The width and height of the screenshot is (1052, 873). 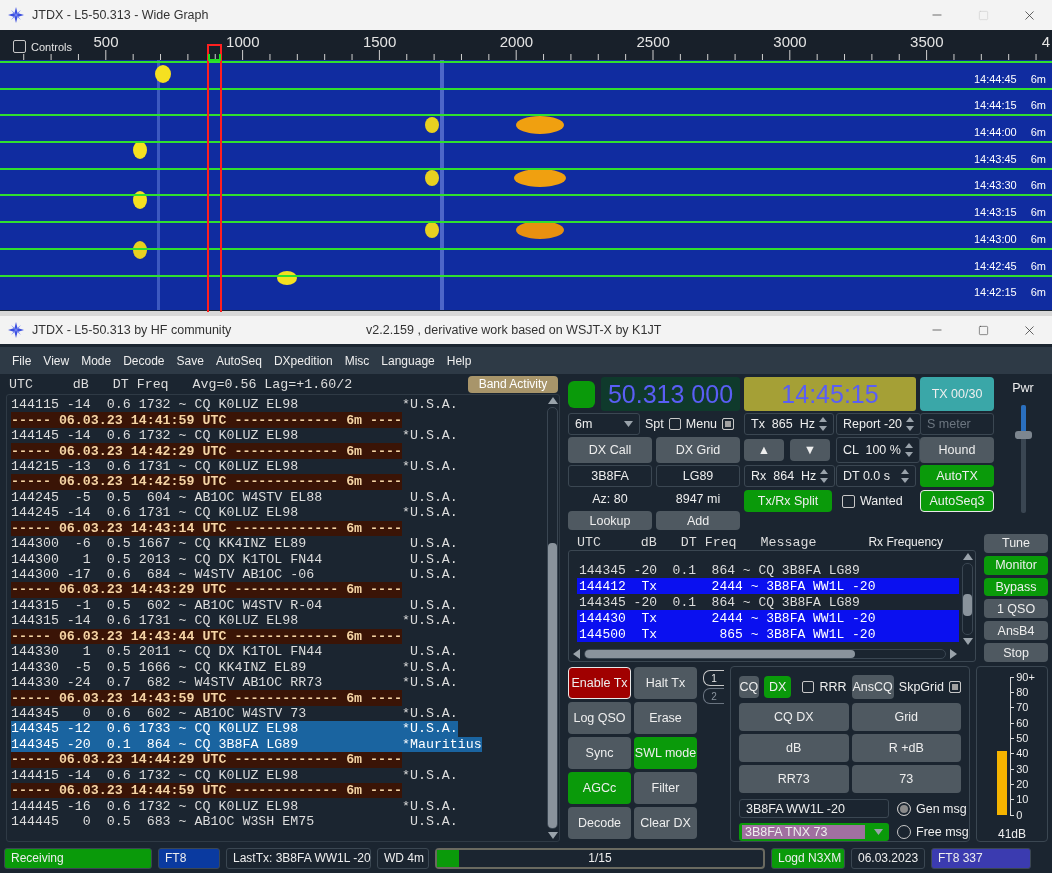 I want to click on menu-item: Help, so click(x=459, y=360).